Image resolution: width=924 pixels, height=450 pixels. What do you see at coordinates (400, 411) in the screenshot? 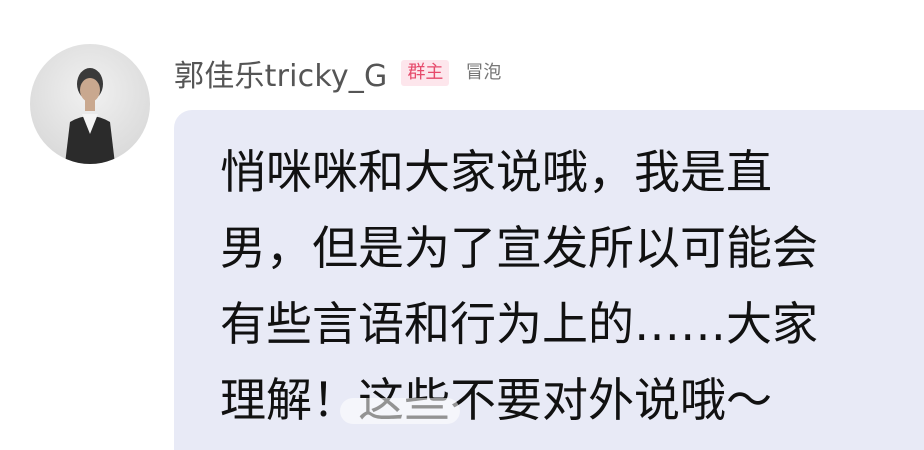
I see `watermark-overlay` at bounding box center [400, 411].